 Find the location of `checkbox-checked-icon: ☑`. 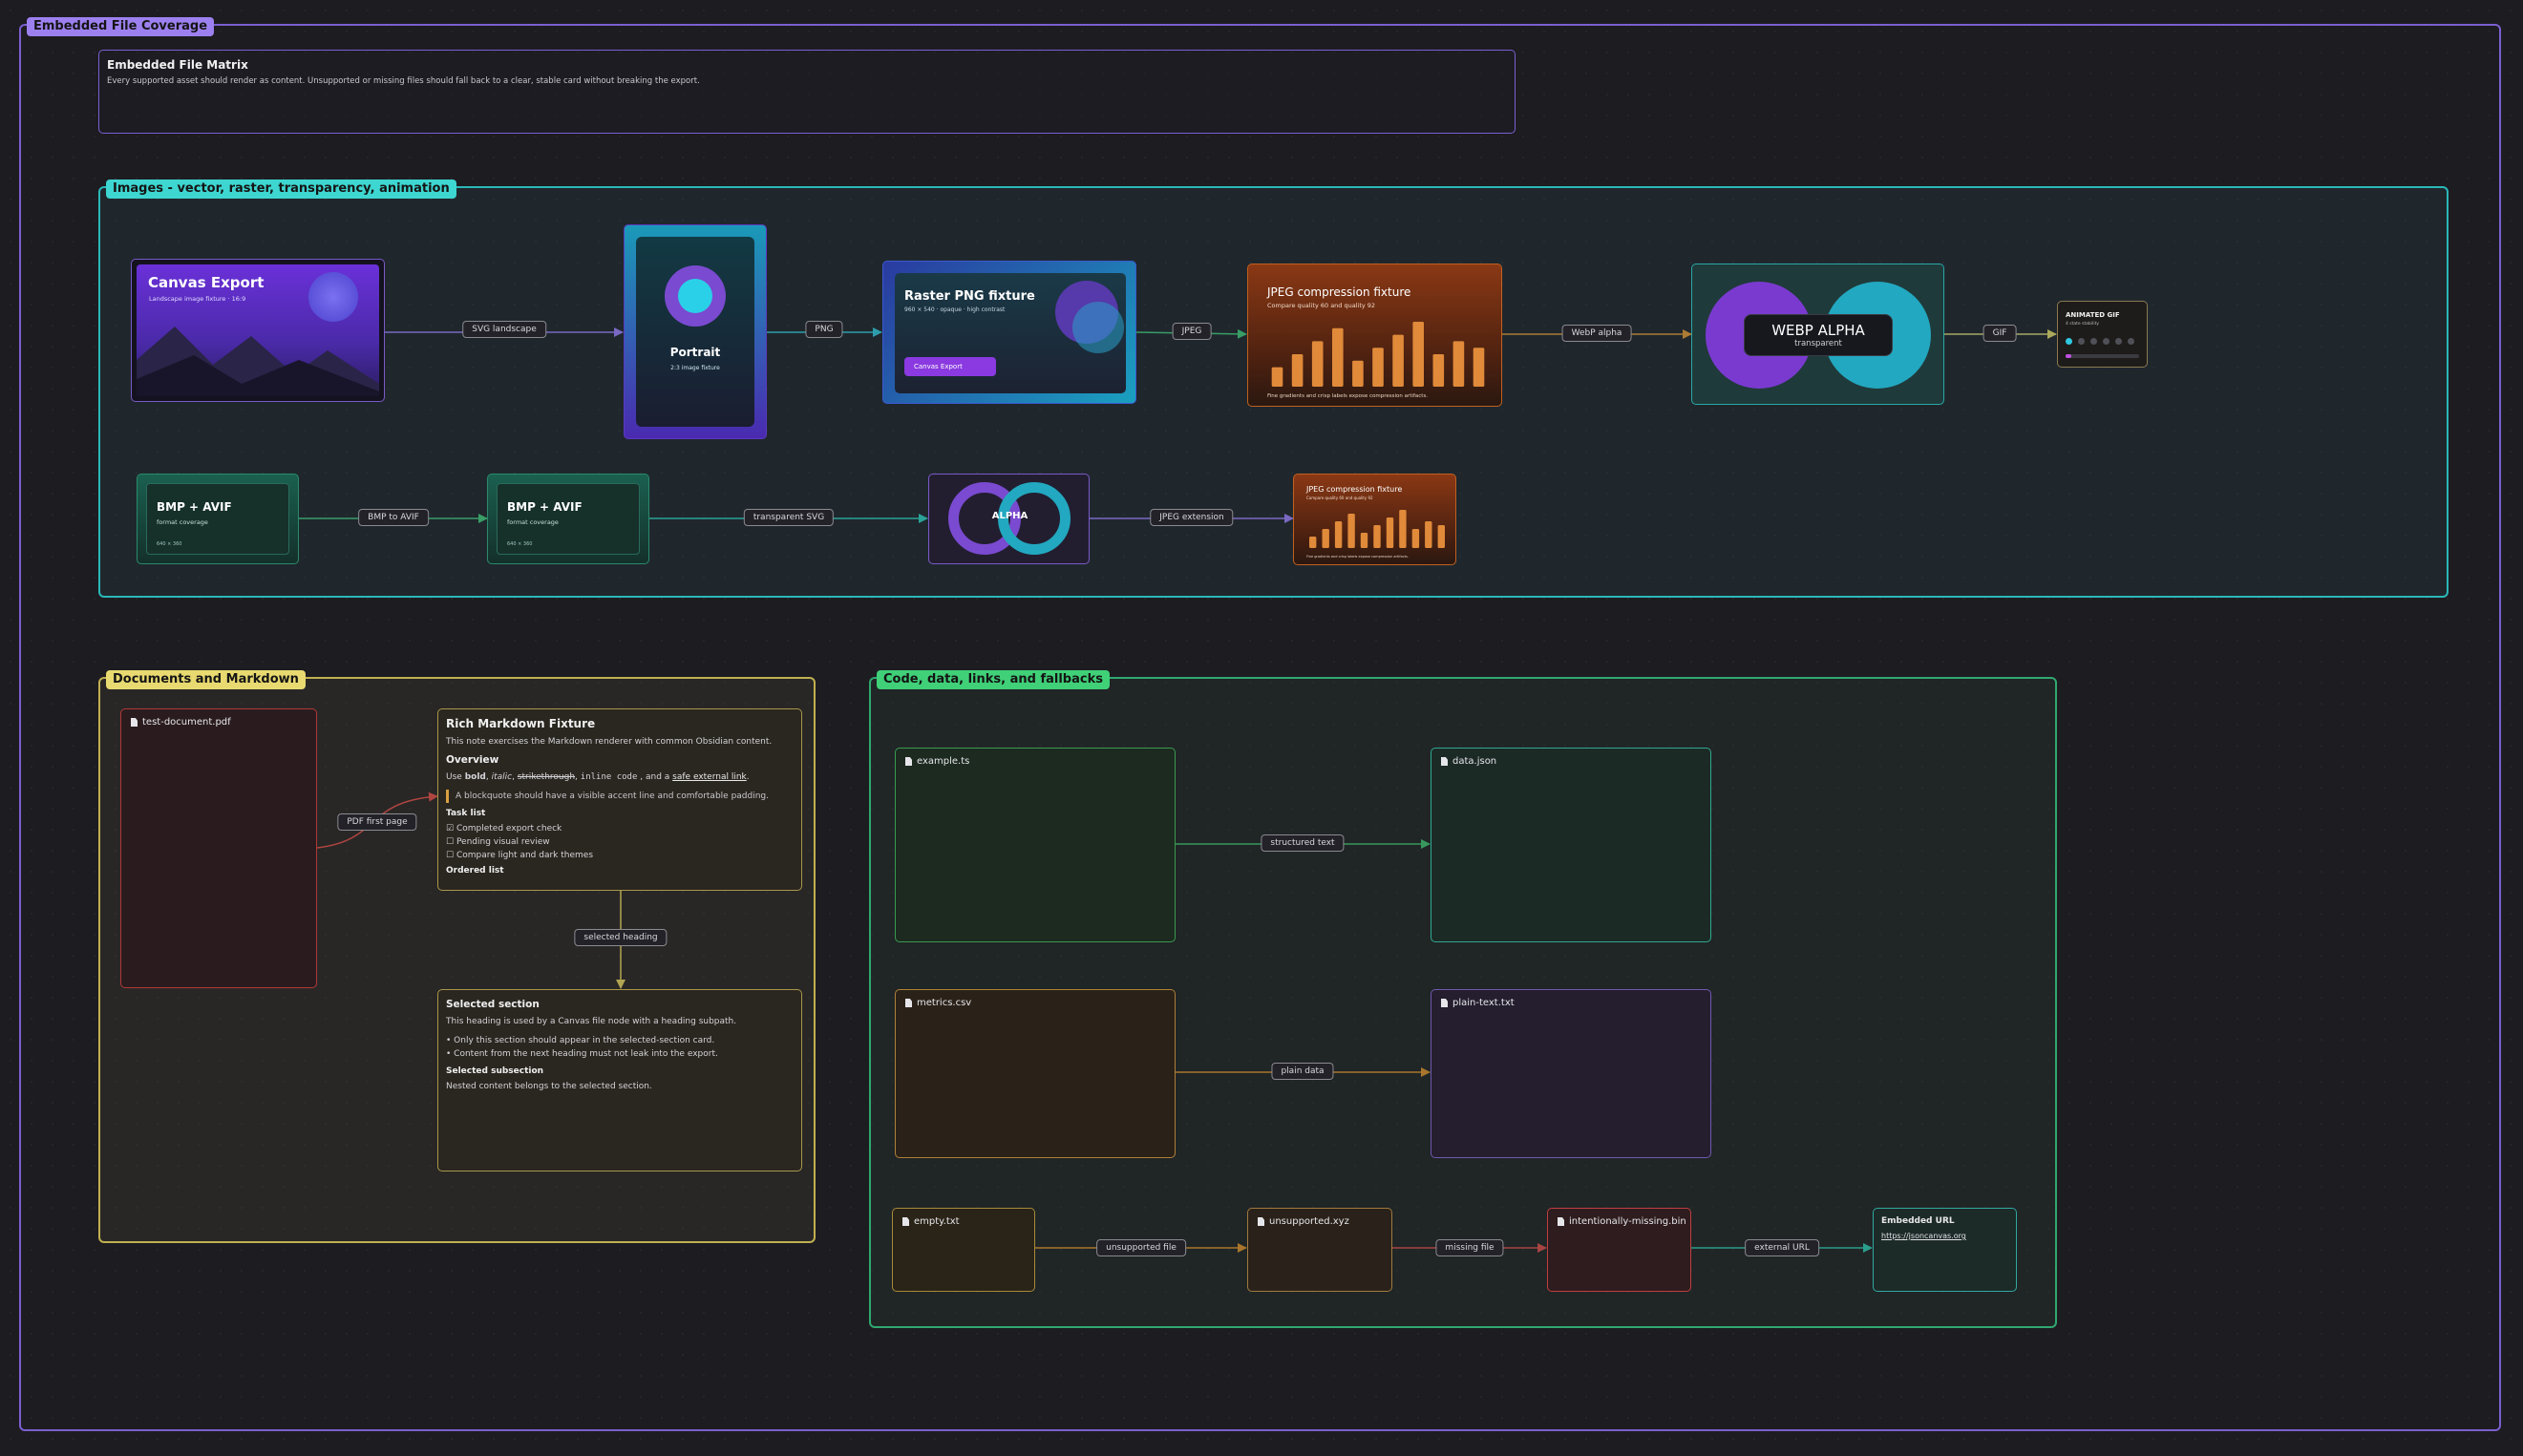

checkbox-checked-icon: ☑ is located at coordinates (450, 829).